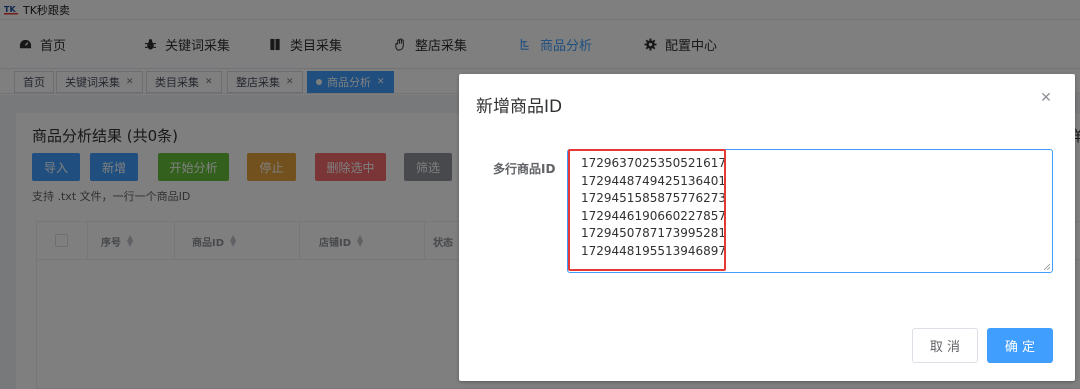  I want to click on dialog-title: 新增商品ID, so click(519, 107).